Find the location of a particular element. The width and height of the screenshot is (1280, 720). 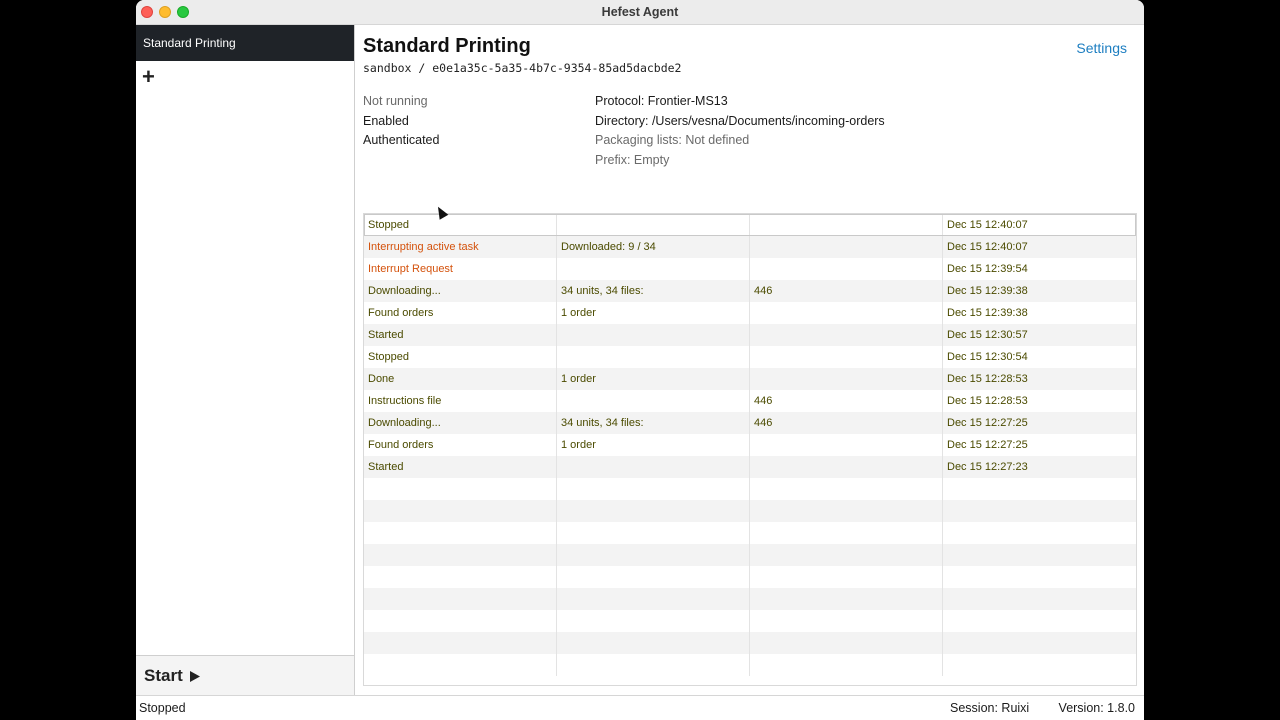

minimize-window-button is located at coordinates (165, 12).